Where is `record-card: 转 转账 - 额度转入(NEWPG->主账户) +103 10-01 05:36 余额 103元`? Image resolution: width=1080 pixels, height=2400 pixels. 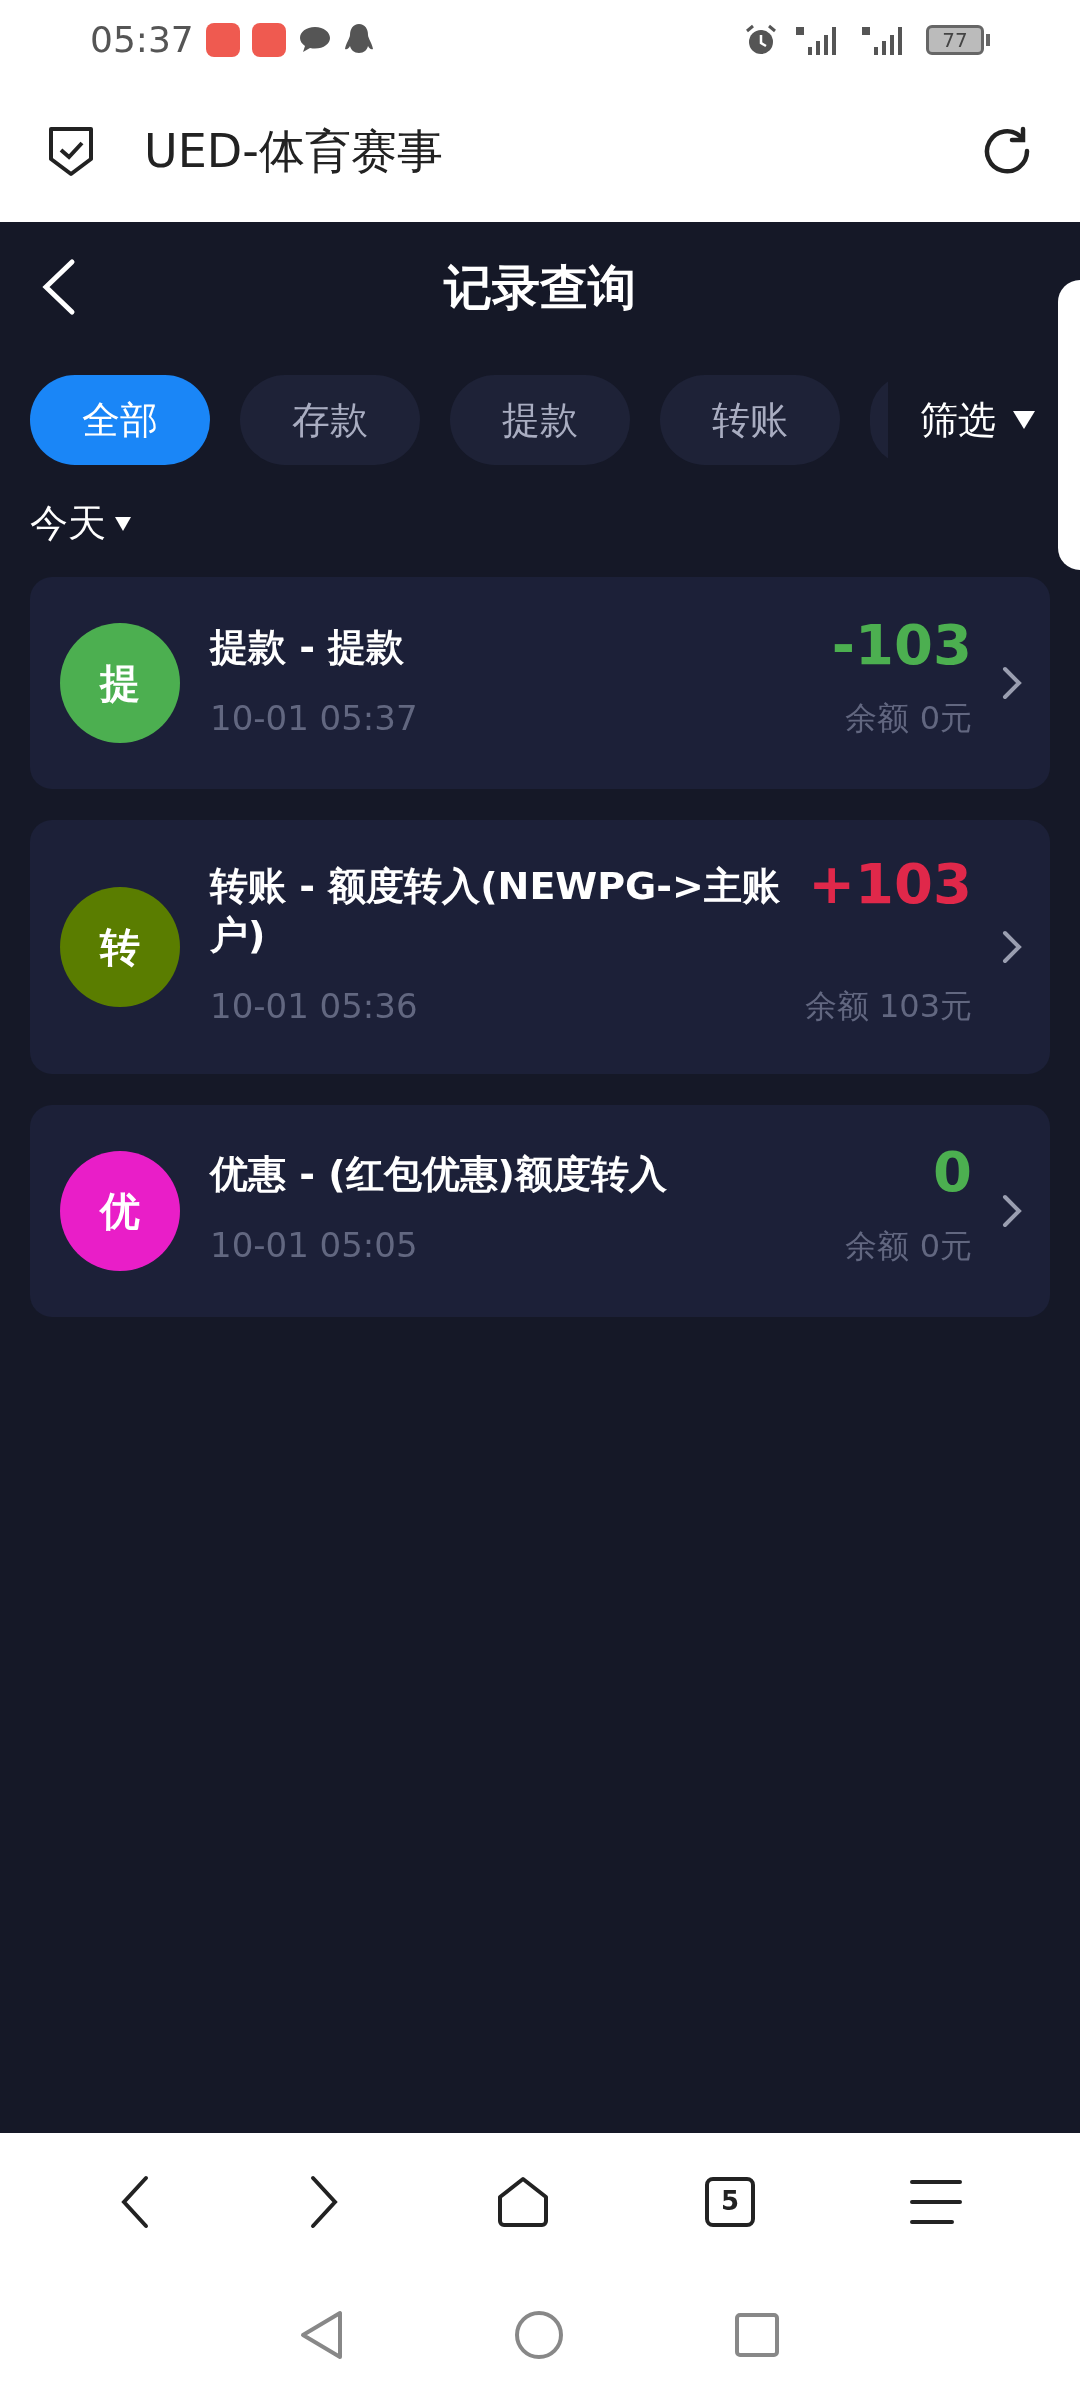
record-card: 转 转账 - 额度转入(NEWPG->主账户) +103 10-01 05:36 余额 103元 is located at coordinates (540, 947).